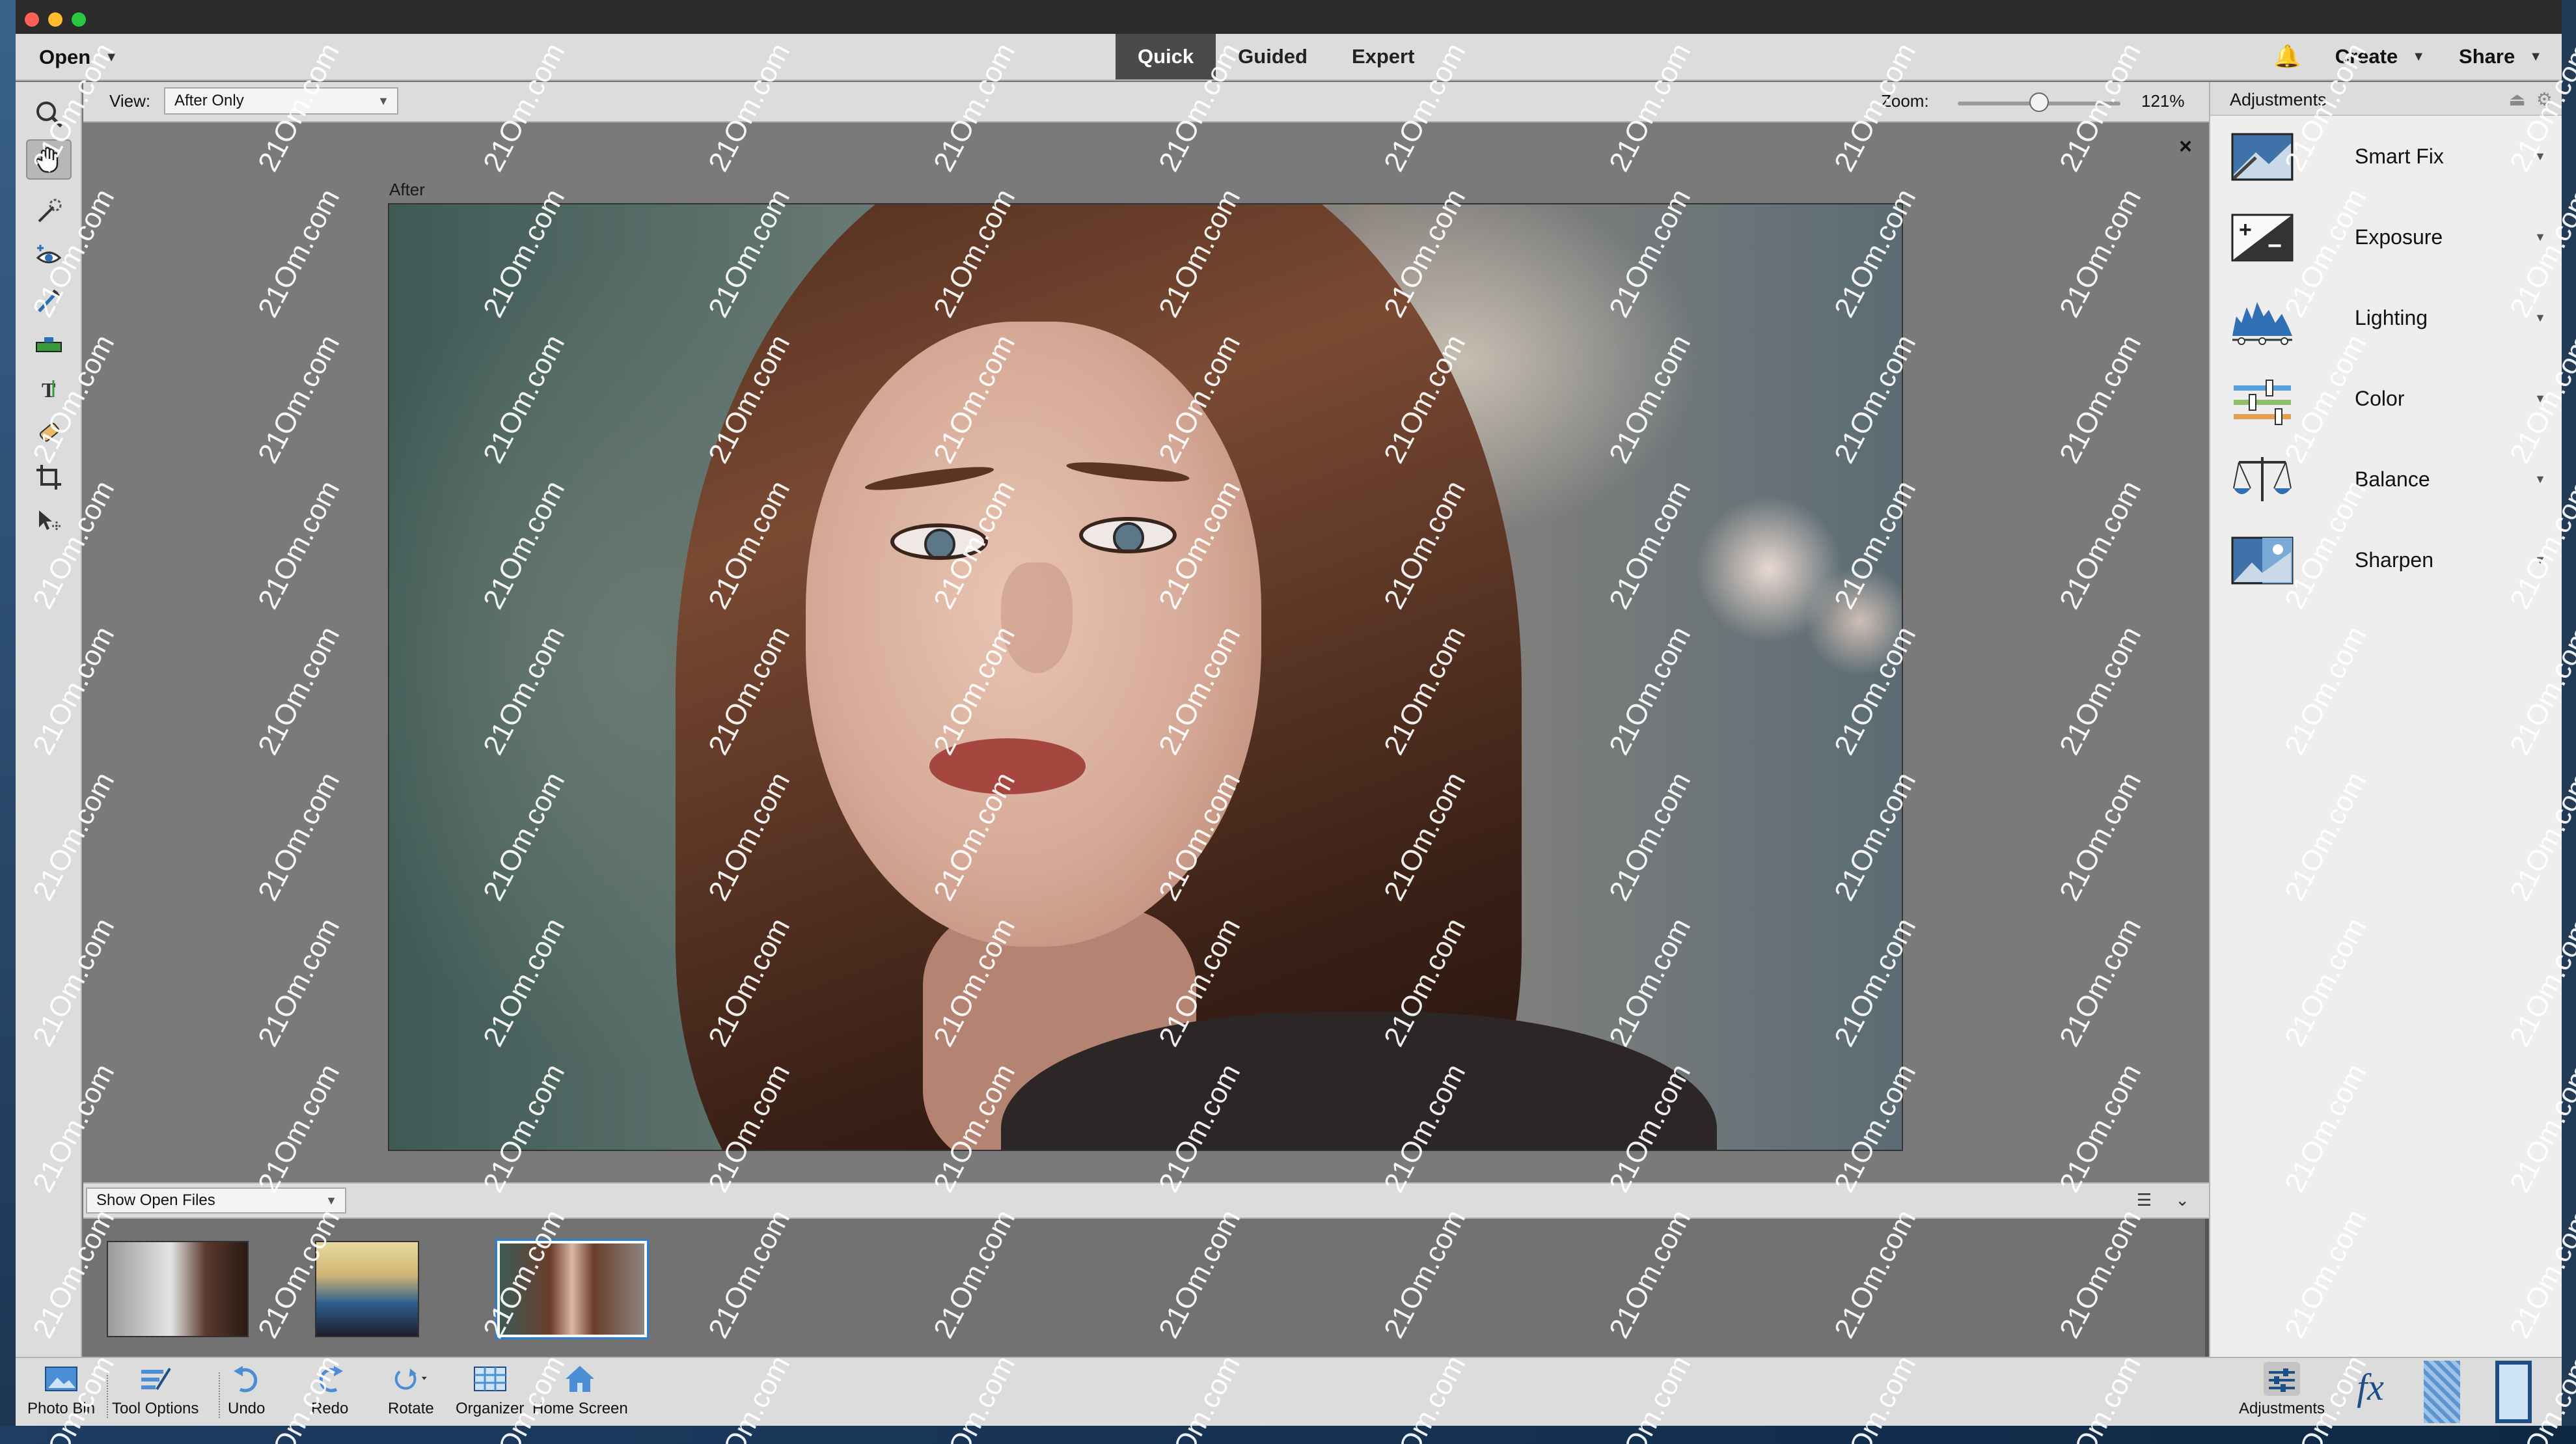 This screenshot has height=1444, width=2576. I want to click on balance-icon, so click(2263, 479).